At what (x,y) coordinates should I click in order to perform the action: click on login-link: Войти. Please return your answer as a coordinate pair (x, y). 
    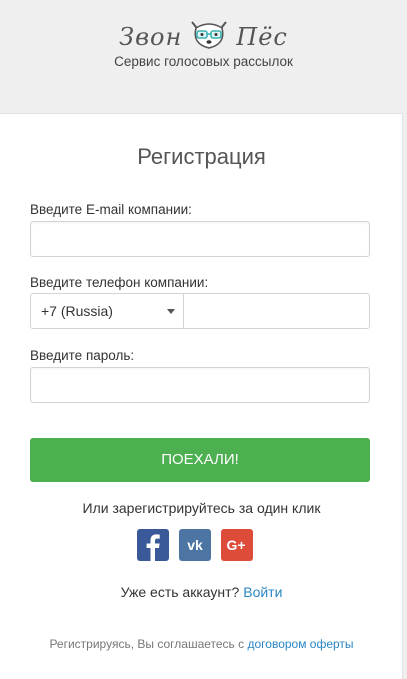
    Looking at the image, I should click on (262, 592).